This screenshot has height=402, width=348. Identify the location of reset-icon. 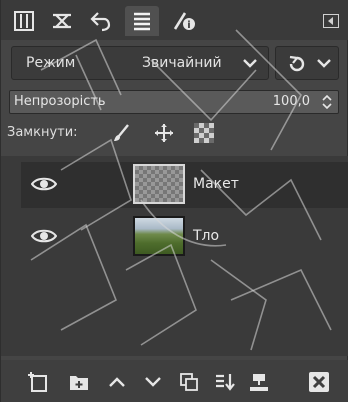
(297, 63).